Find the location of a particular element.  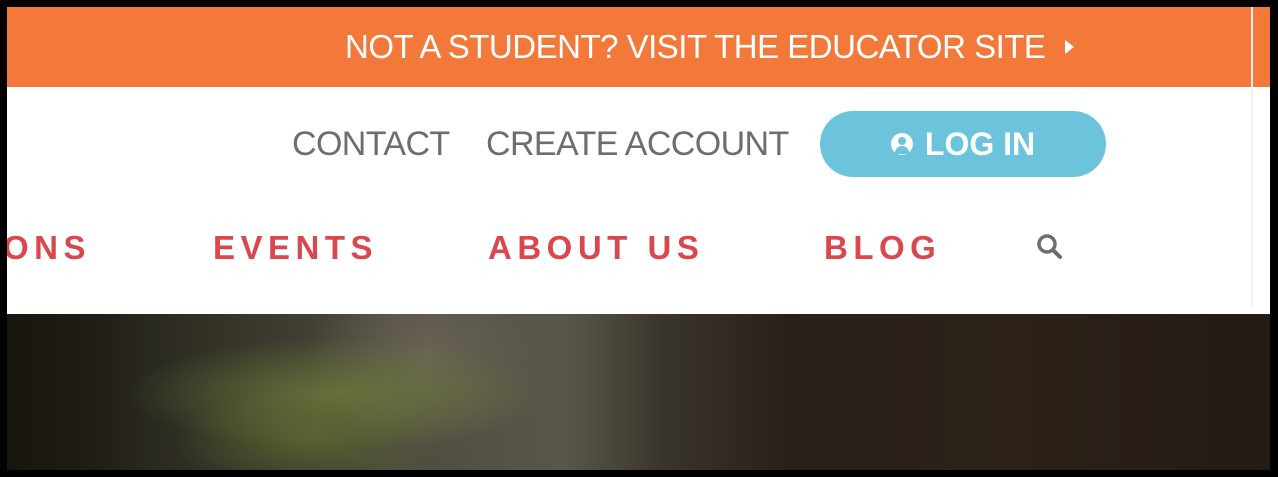

create-account-link: CREATE ACCOUNT is located at coordinates (637, 144).